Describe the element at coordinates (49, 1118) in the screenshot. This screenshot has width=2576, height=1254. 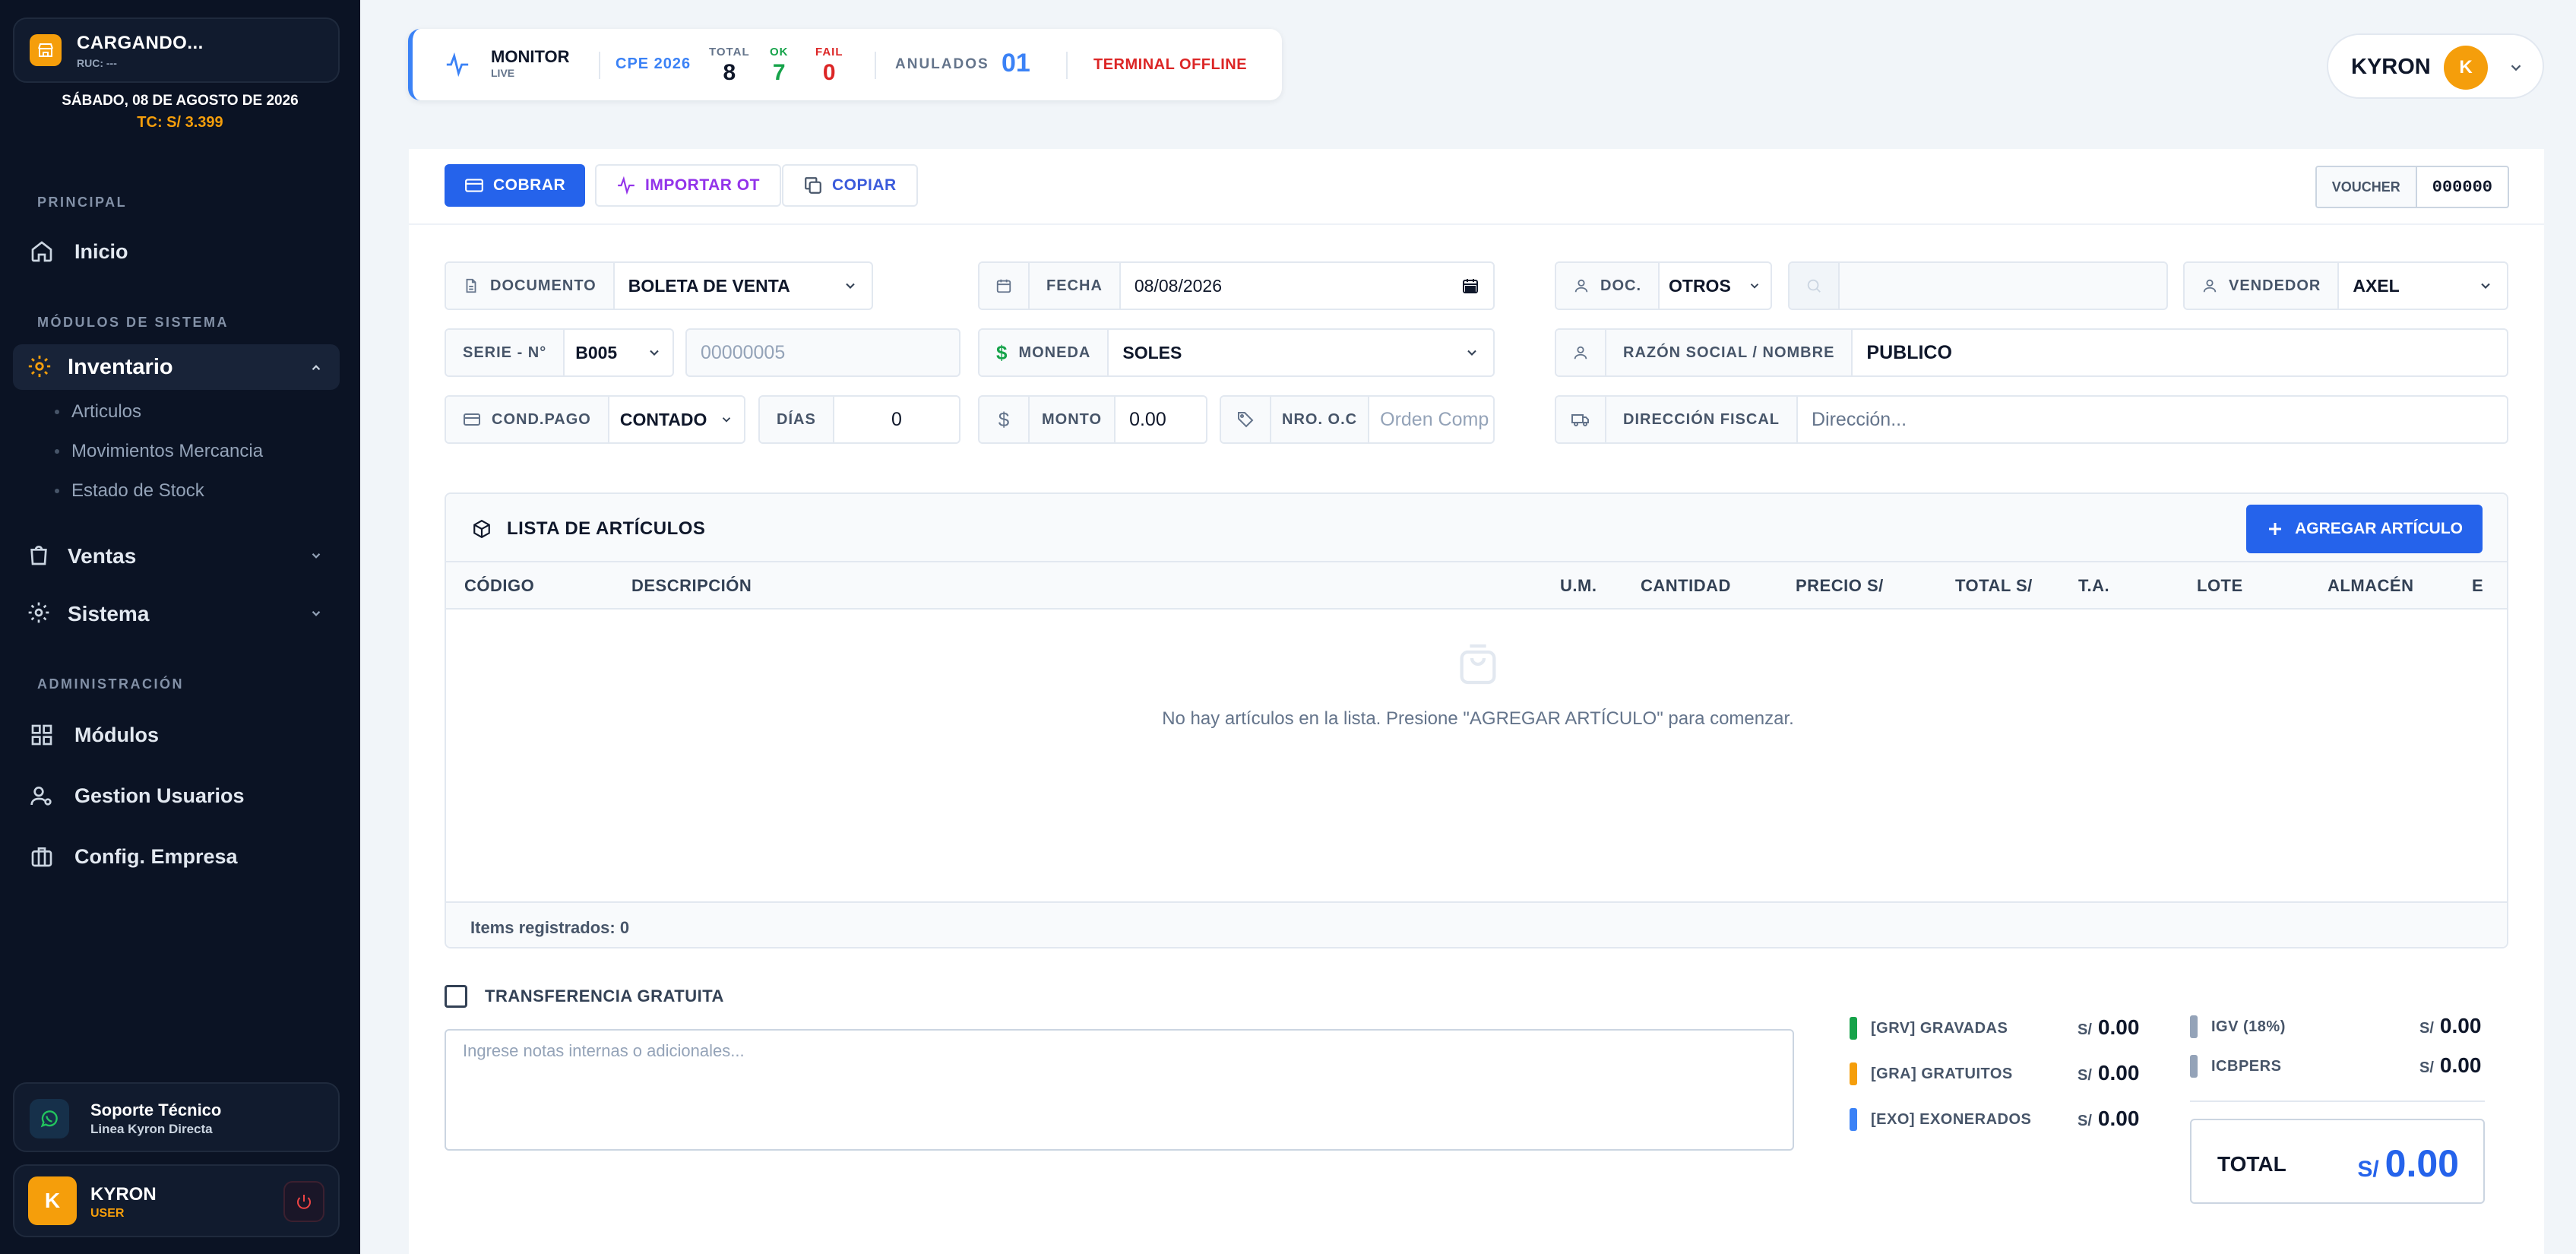
I see `whatsapp-icon` at that location.